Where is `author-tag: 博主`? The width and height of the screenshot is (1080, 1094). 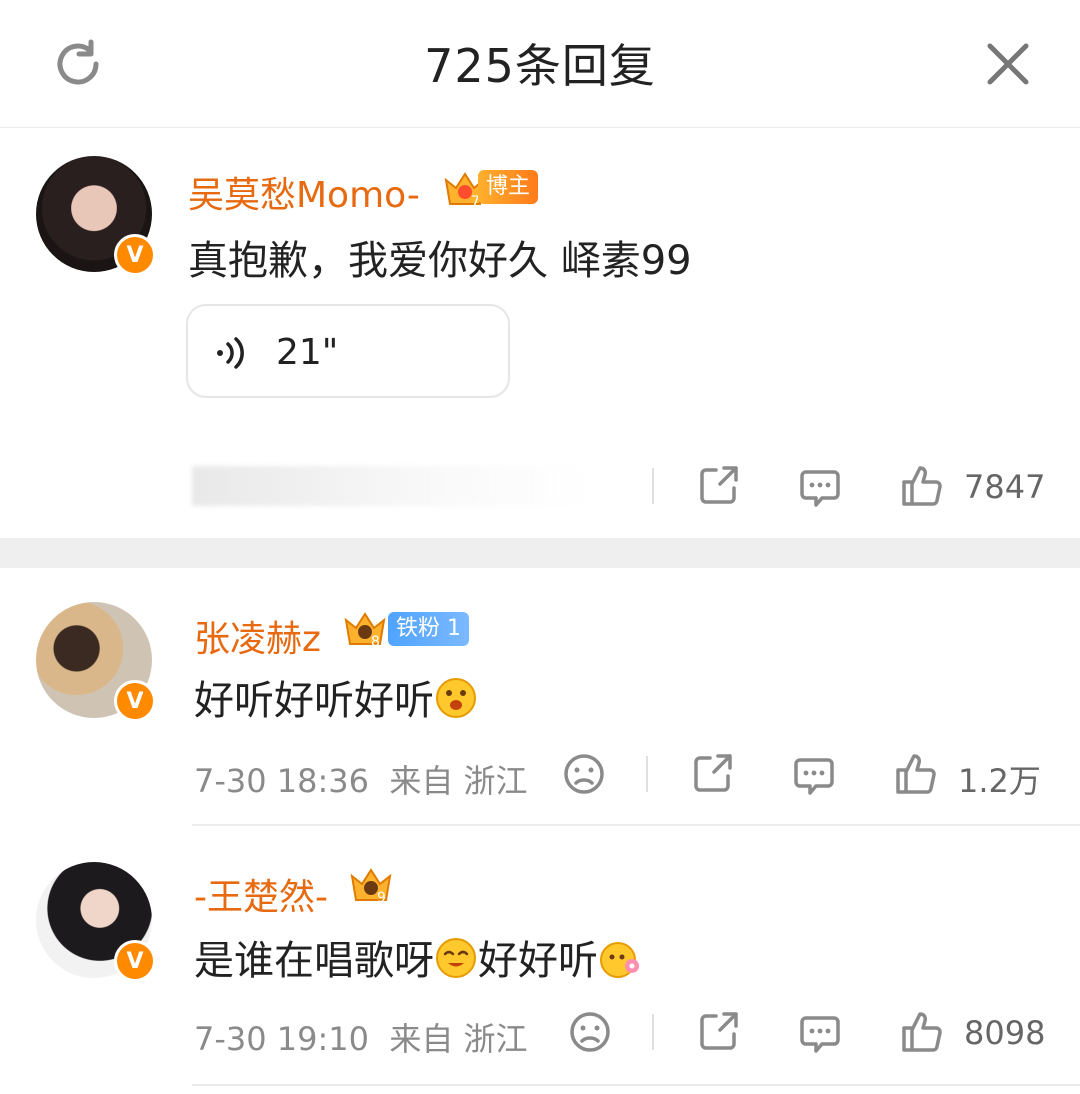
author-tag: 博主 is located at coordinates (508, 187).